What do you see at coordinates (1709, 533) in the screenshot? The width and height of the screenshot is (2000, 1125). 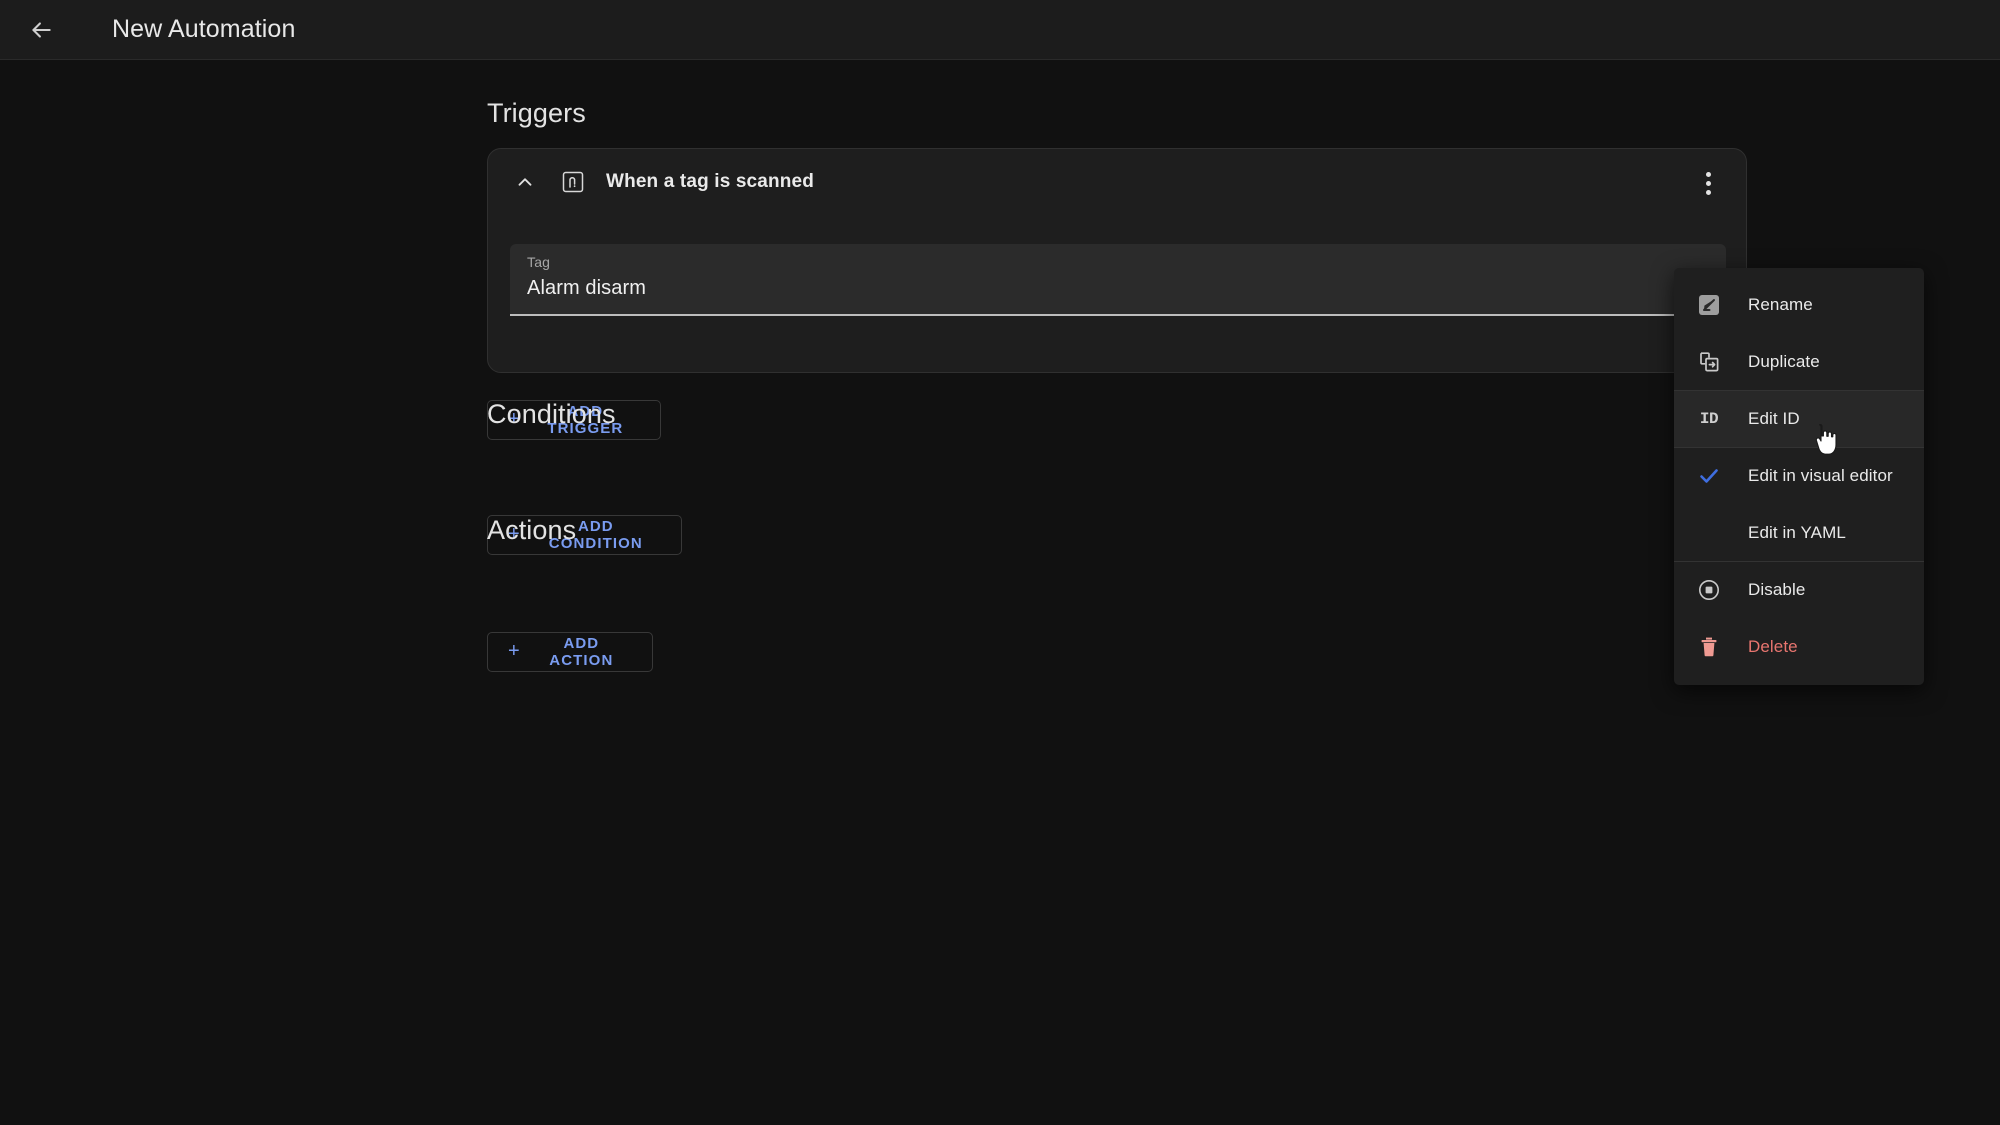 I see `no-icon` at bounding box center [1709, 533].